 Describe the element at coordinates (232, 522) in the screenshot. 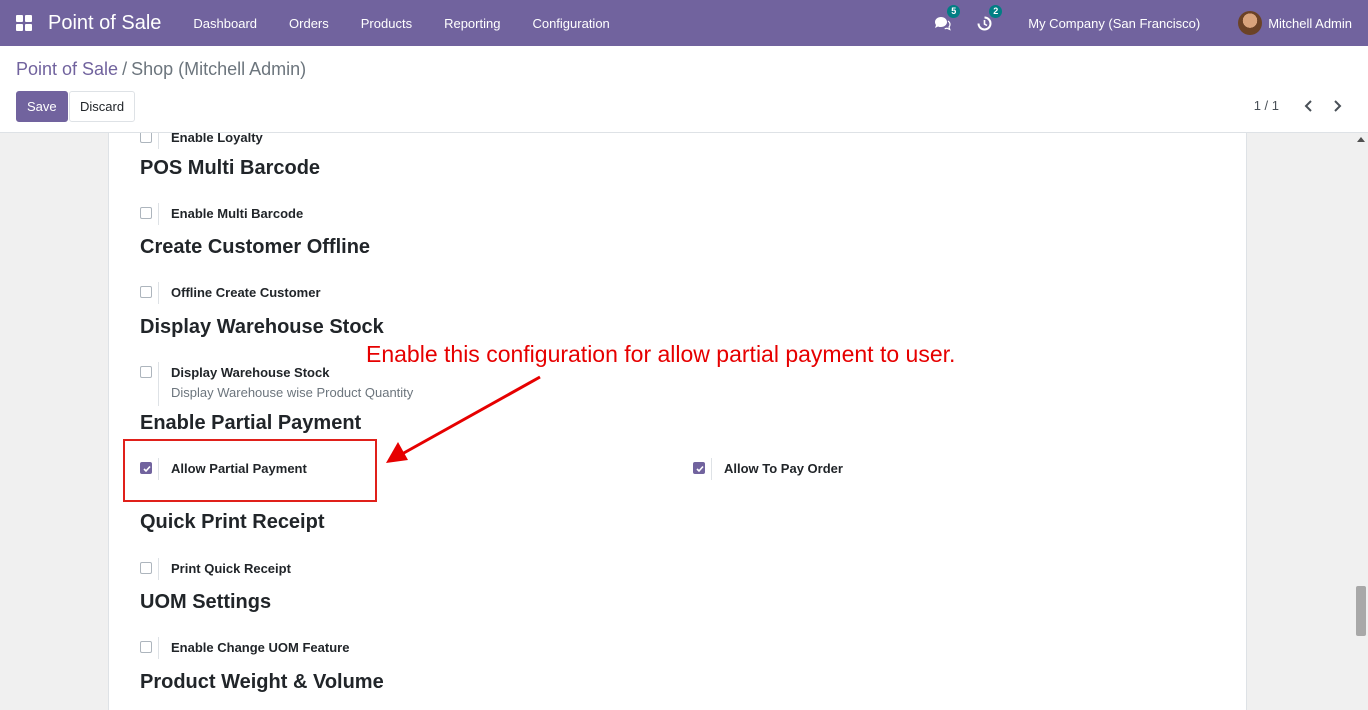

I see `section-title-quick-print: Quick Print Receipt` at that location.